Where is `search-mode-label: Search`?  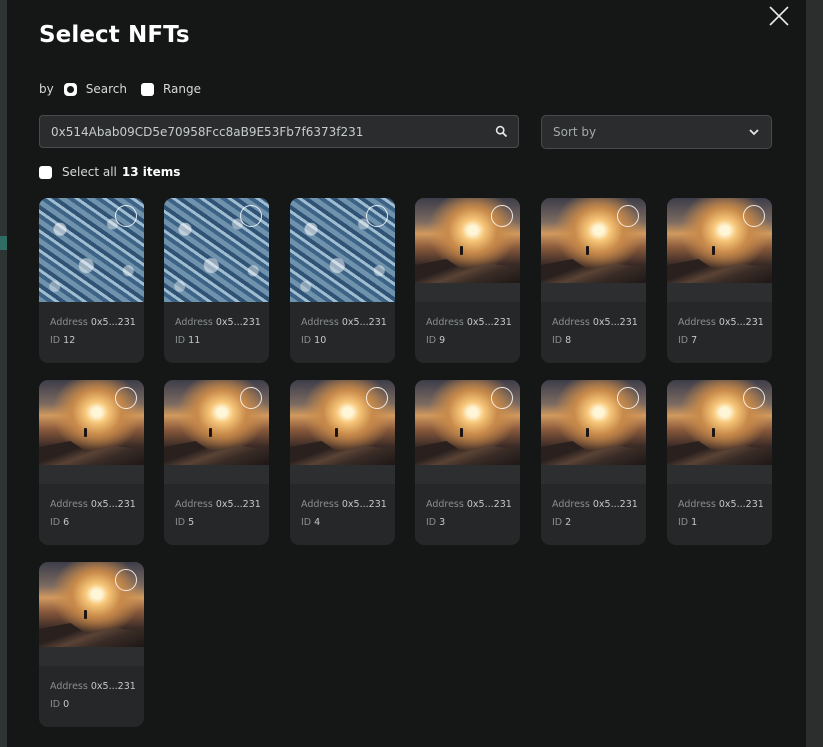 search-mode-label: Search is located at coordinates (106, 89).